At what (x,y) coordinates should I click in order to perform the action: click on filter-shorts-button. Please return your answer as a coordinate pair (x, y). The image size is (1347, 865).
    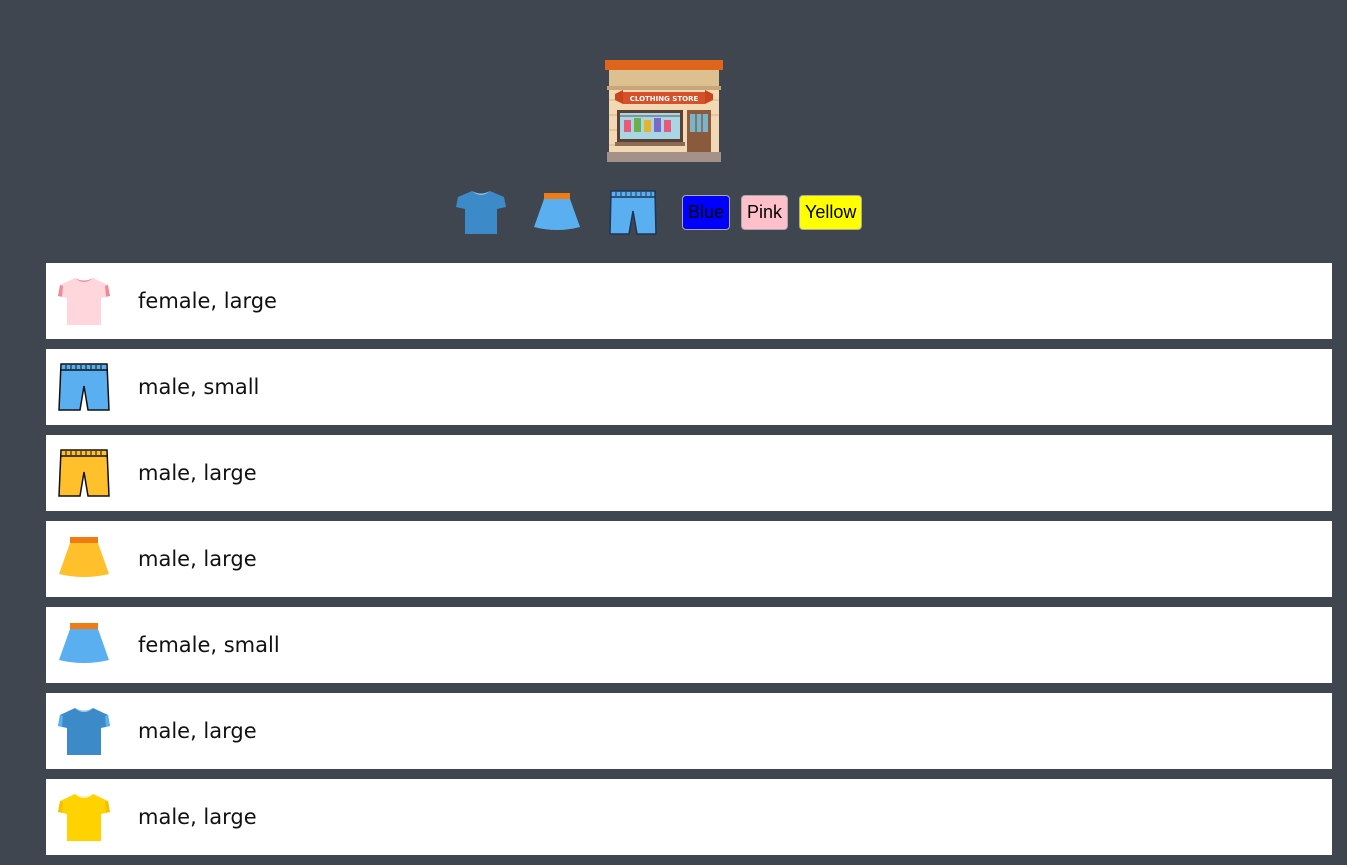
    Looking at the image, I should click on (633, 212).